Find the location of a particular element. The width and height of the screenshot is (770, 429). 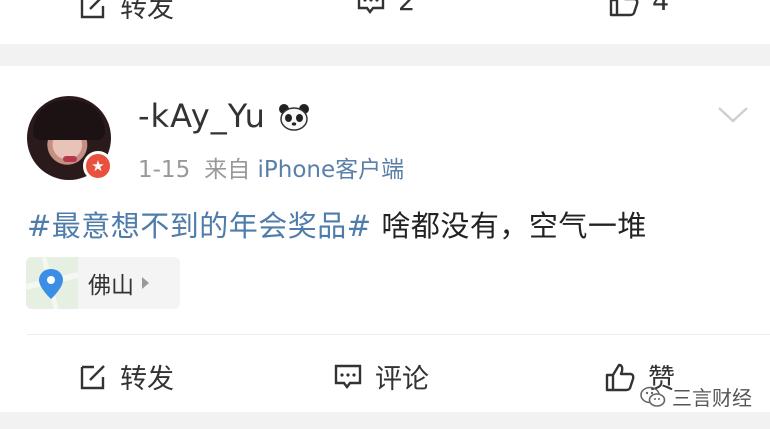

watermark: 三言财经 is located at coordinates (696, 396).